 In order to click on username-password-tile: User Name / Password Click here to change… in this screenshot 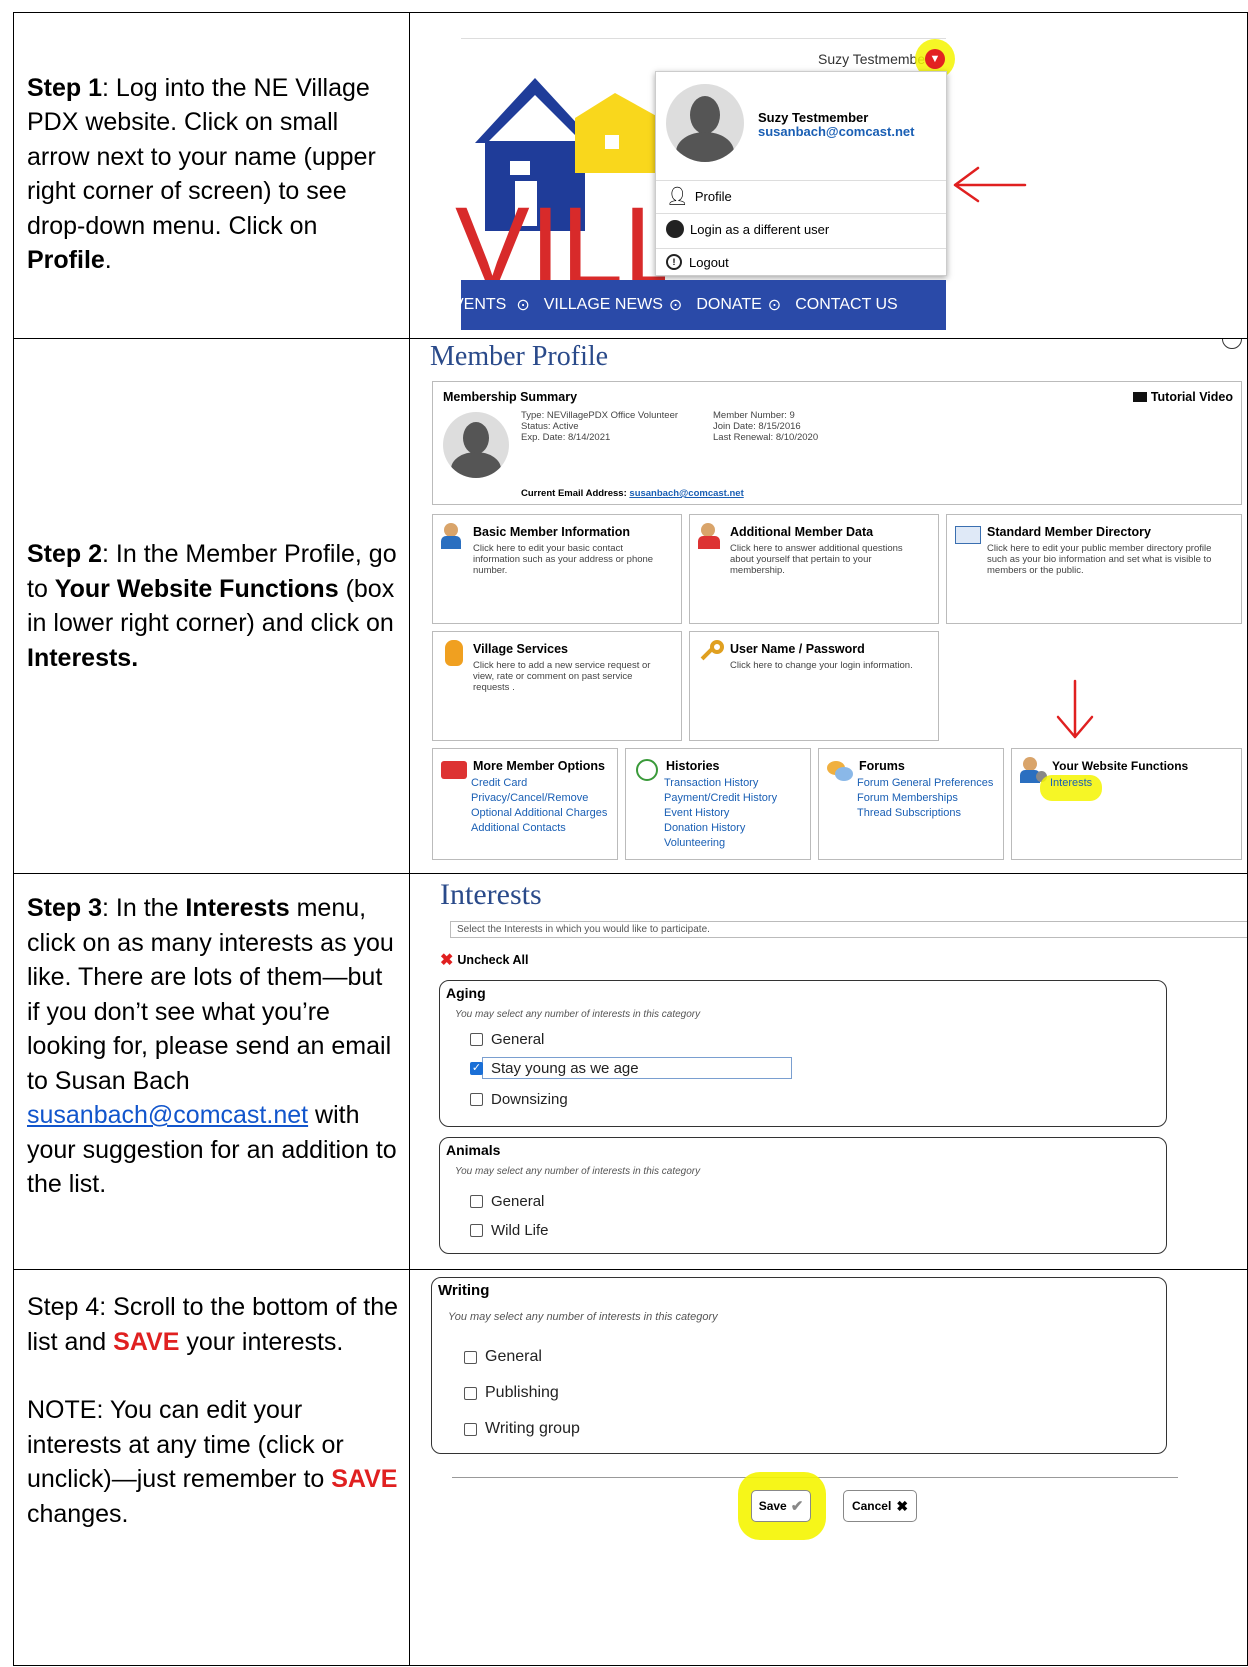, I will do `click(814, 686)`.